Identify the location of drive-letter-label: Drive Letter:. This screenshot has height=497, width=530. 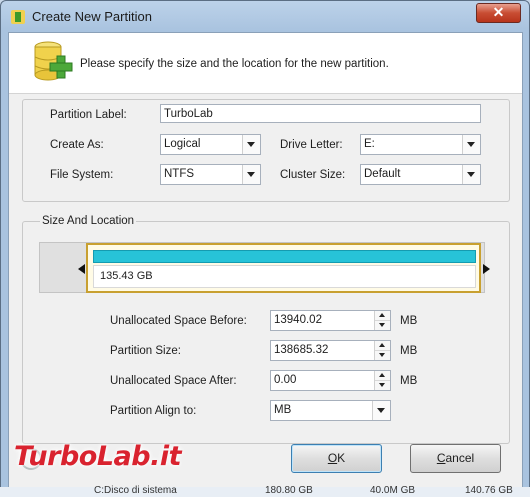
(311, 145).